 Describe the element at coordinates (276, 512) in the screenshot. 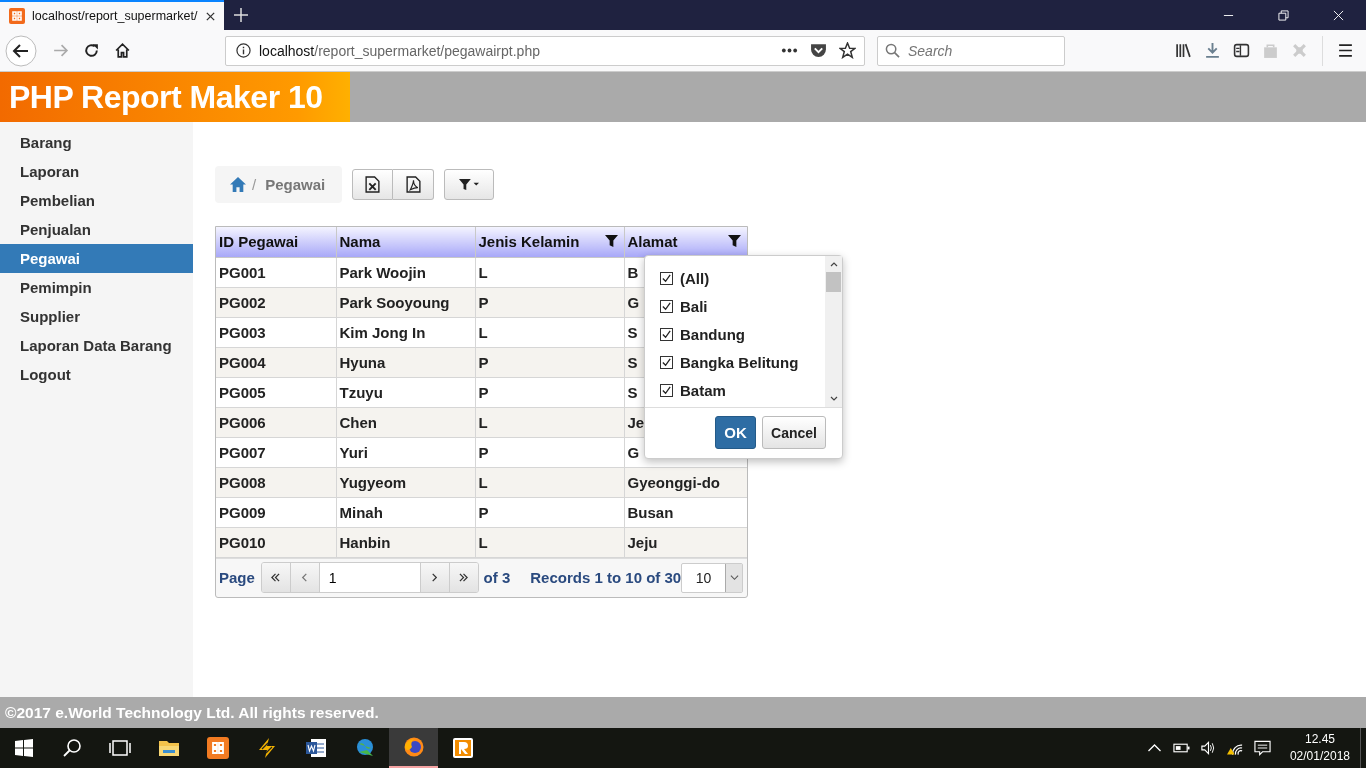

I see `table-cell: PG009` at that location.